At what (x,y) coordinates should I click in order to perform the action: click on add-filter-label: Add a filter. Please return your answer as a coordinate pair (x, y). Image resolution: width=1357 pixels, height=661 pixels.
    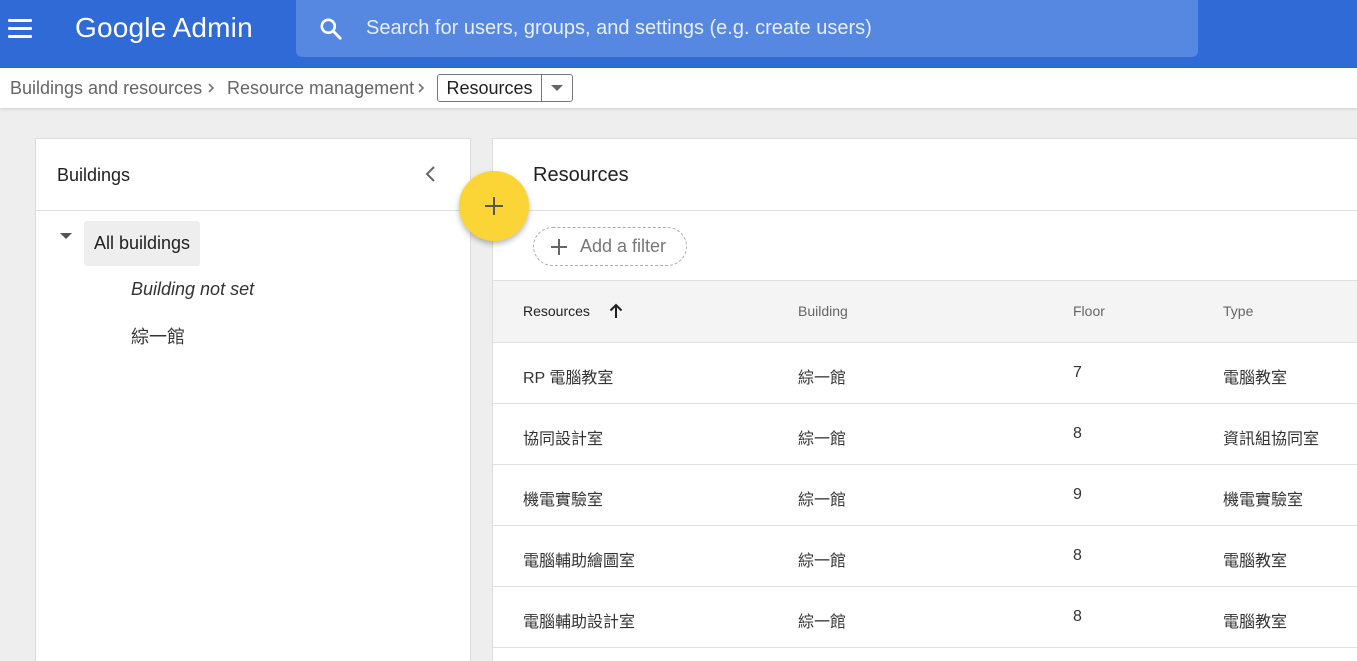
    Looking at the image, I should click on (623, 246).